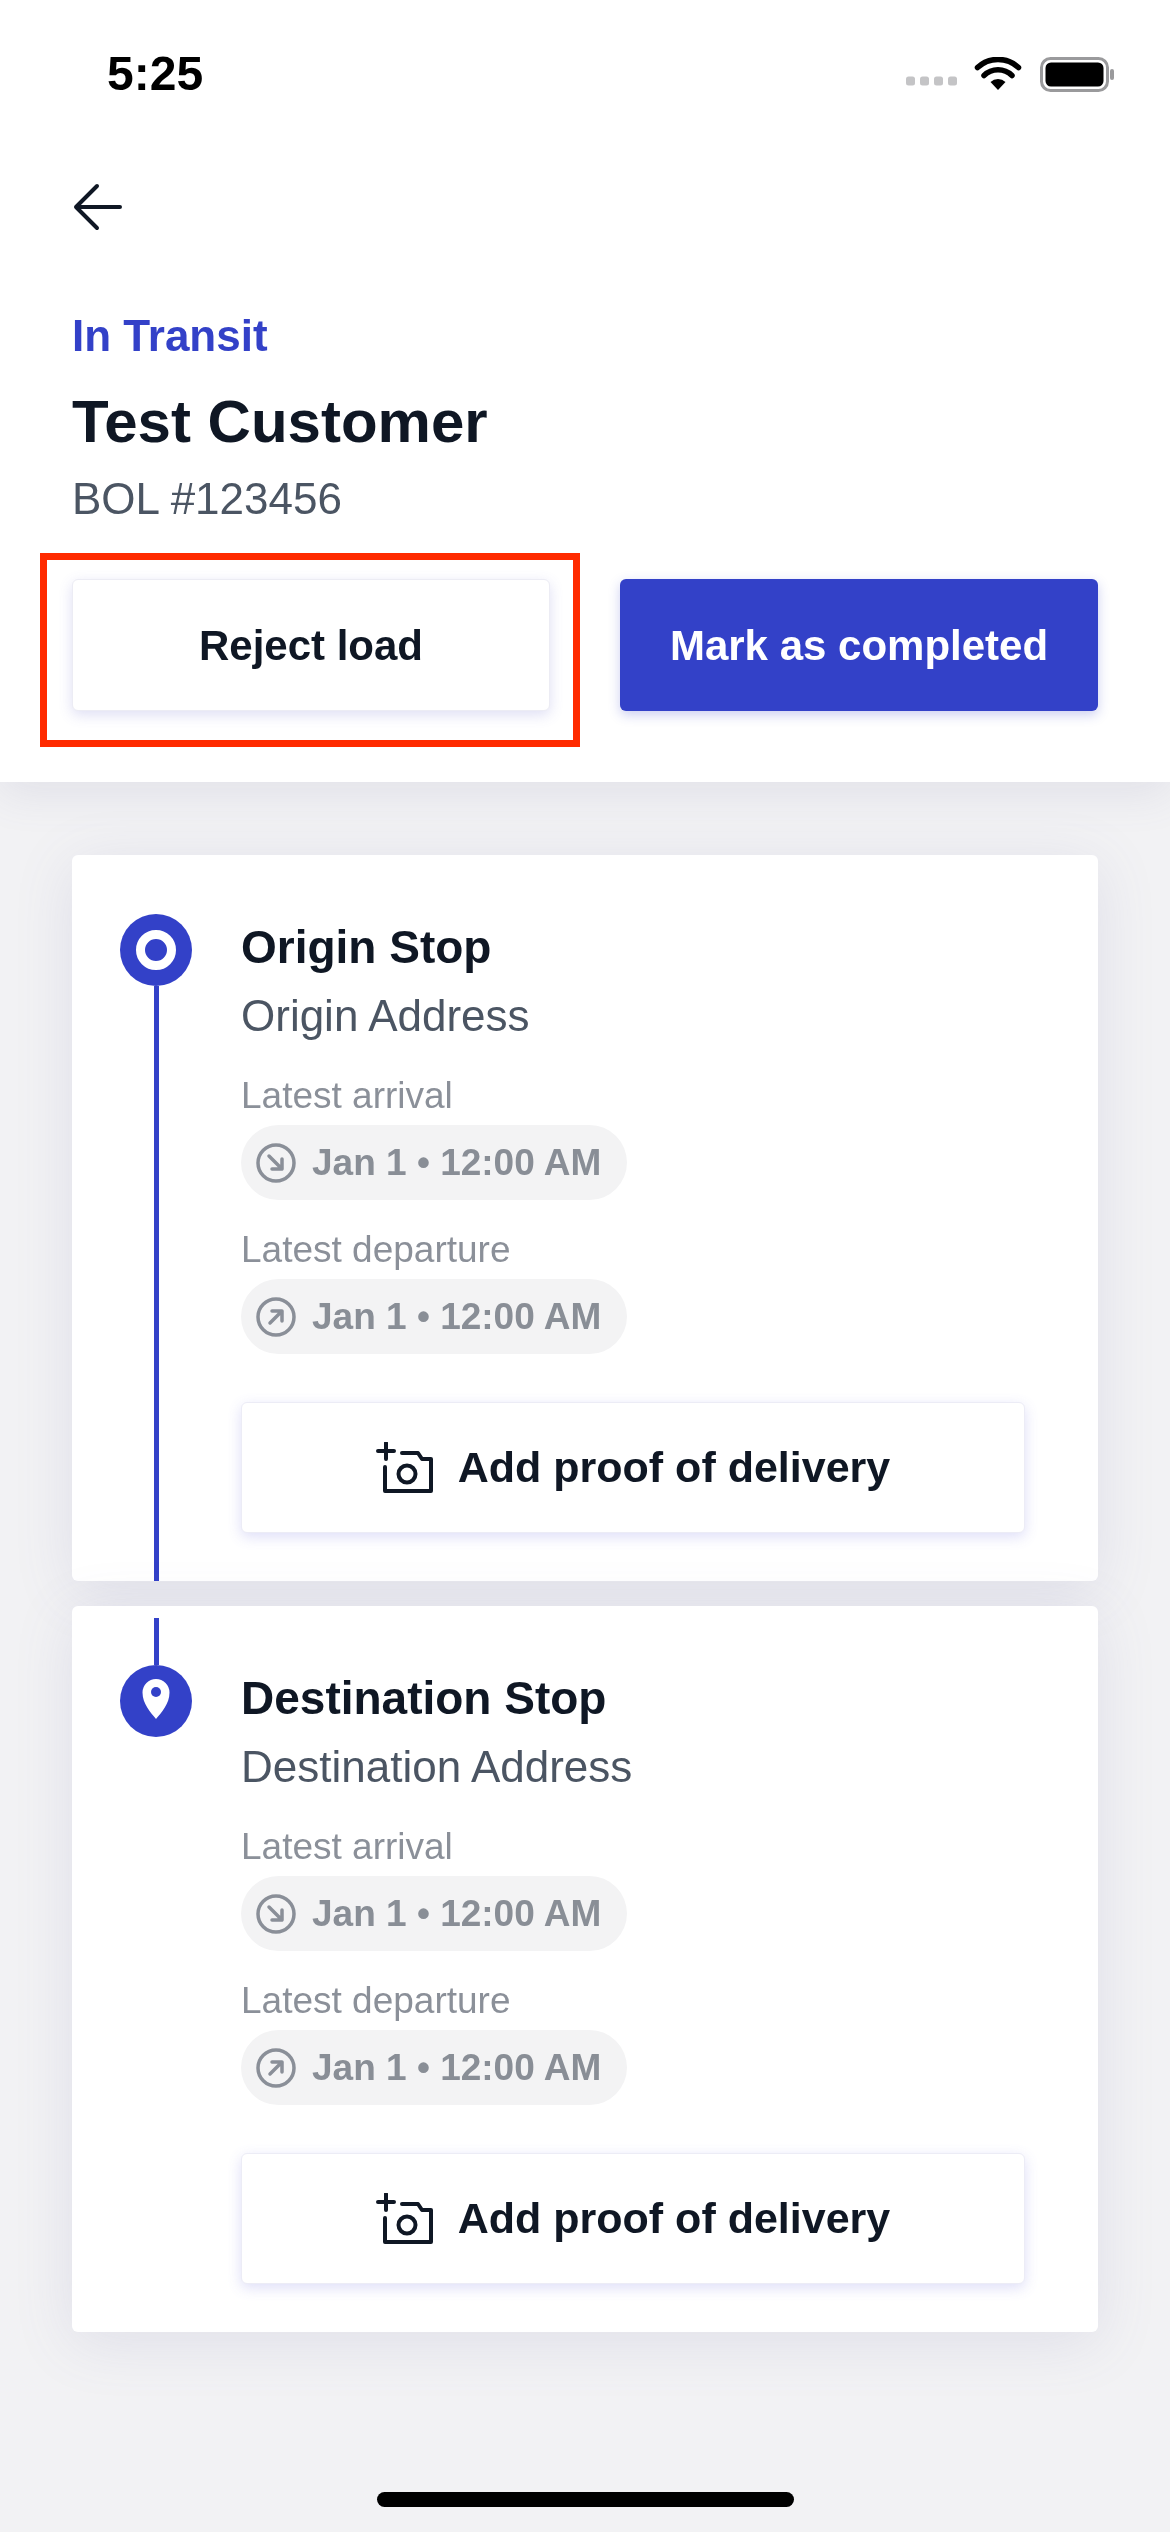 The height and width of the screenshot is (2532, 1170). I want to click on wifi-icon, so click(998, 74).